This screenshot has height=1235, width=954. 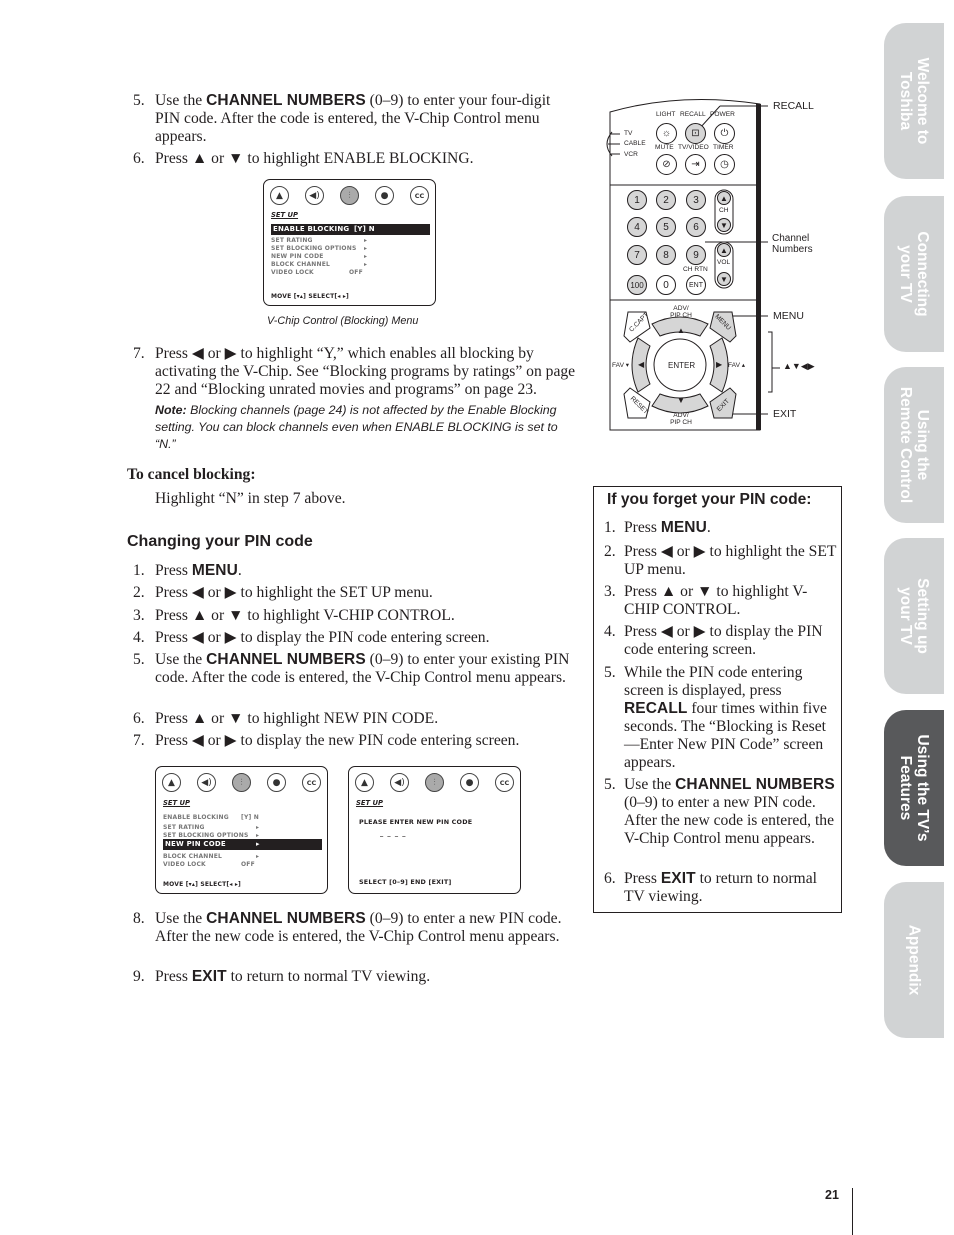 What do you see at coordinates (852, 1211) in the screenshot?
I see `page-number-rule` at bounding box center [852, 1211].